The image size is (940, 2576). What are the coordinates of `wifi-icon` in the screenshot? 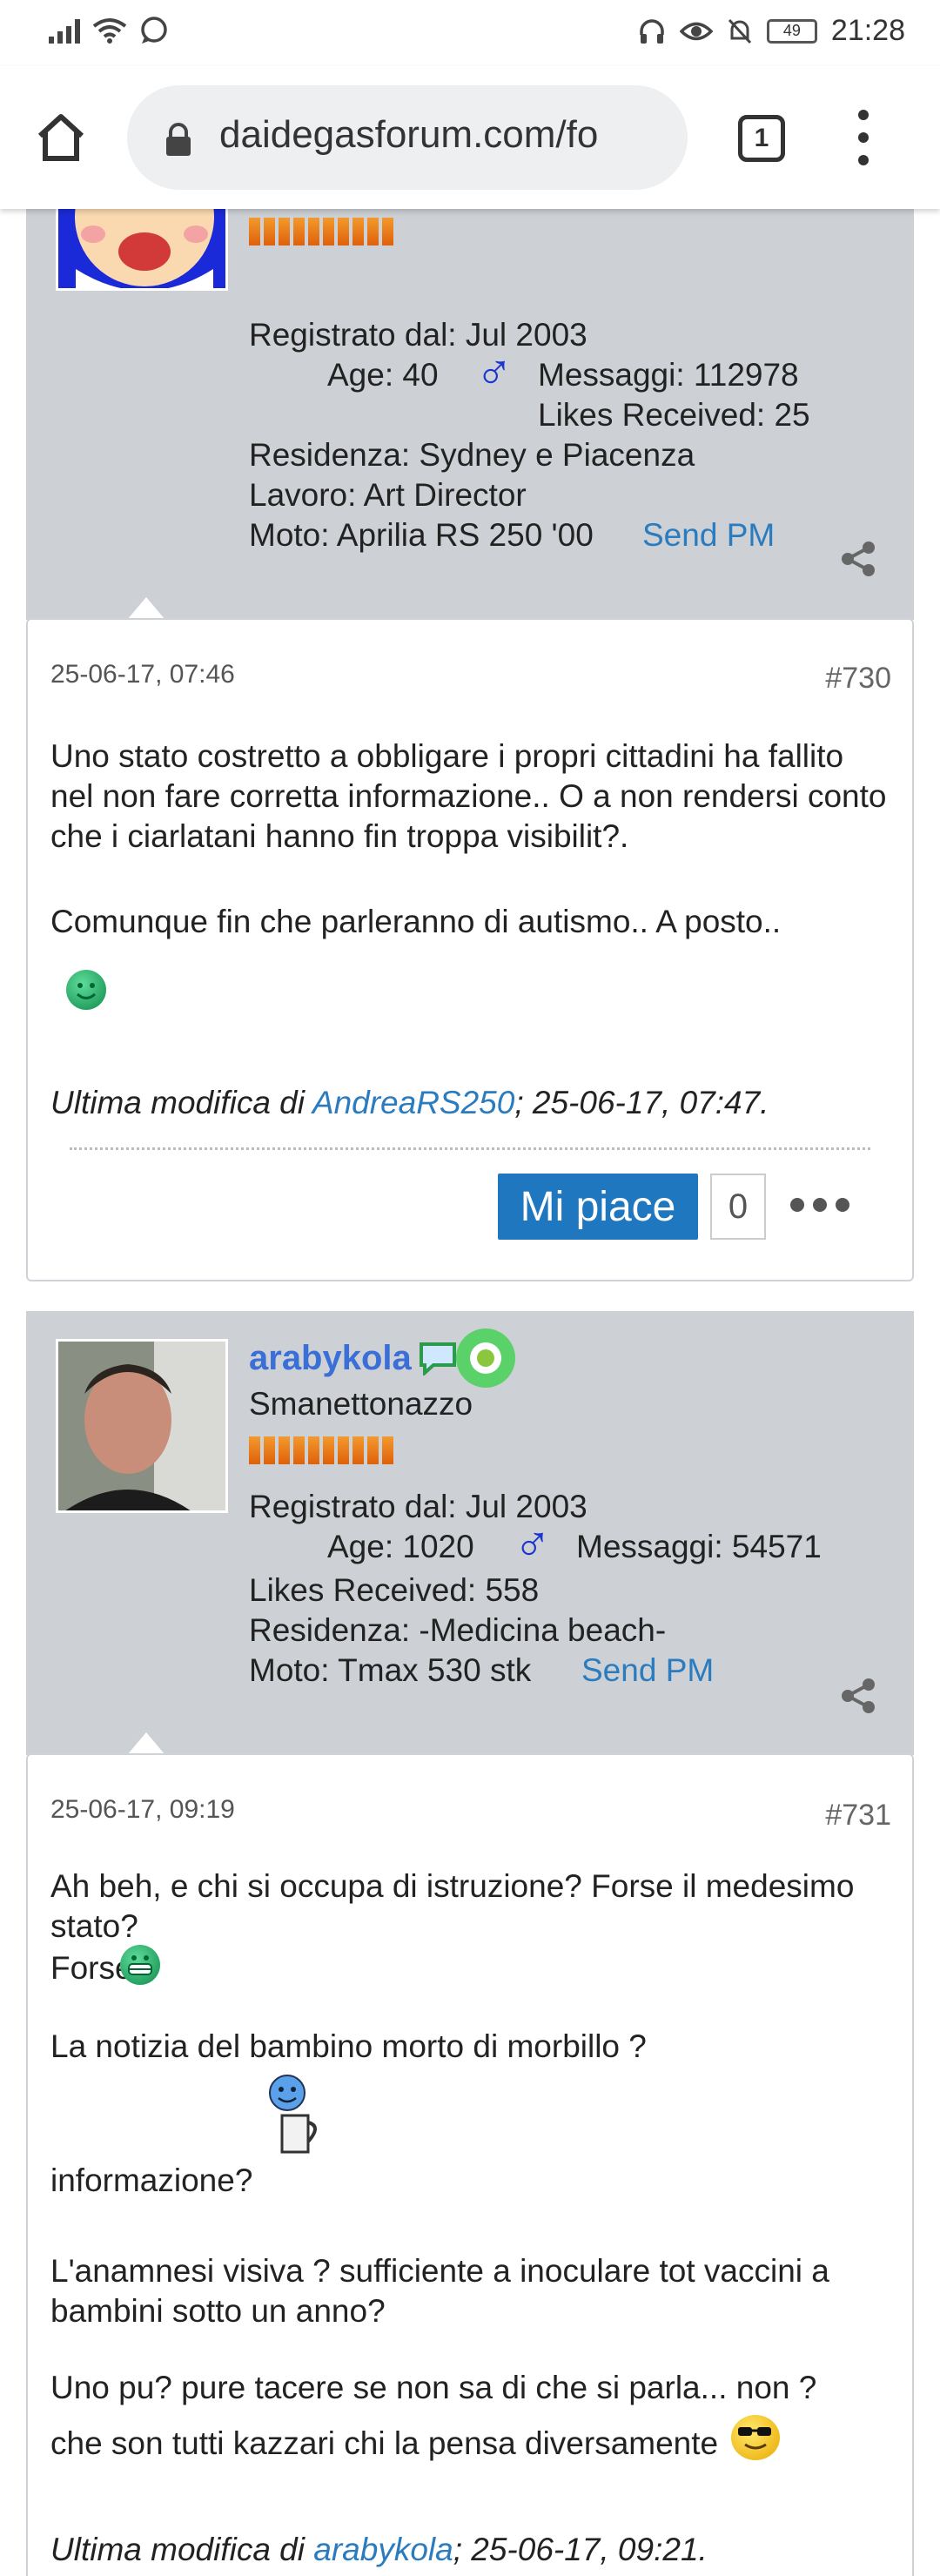 It's located at (110, 31).